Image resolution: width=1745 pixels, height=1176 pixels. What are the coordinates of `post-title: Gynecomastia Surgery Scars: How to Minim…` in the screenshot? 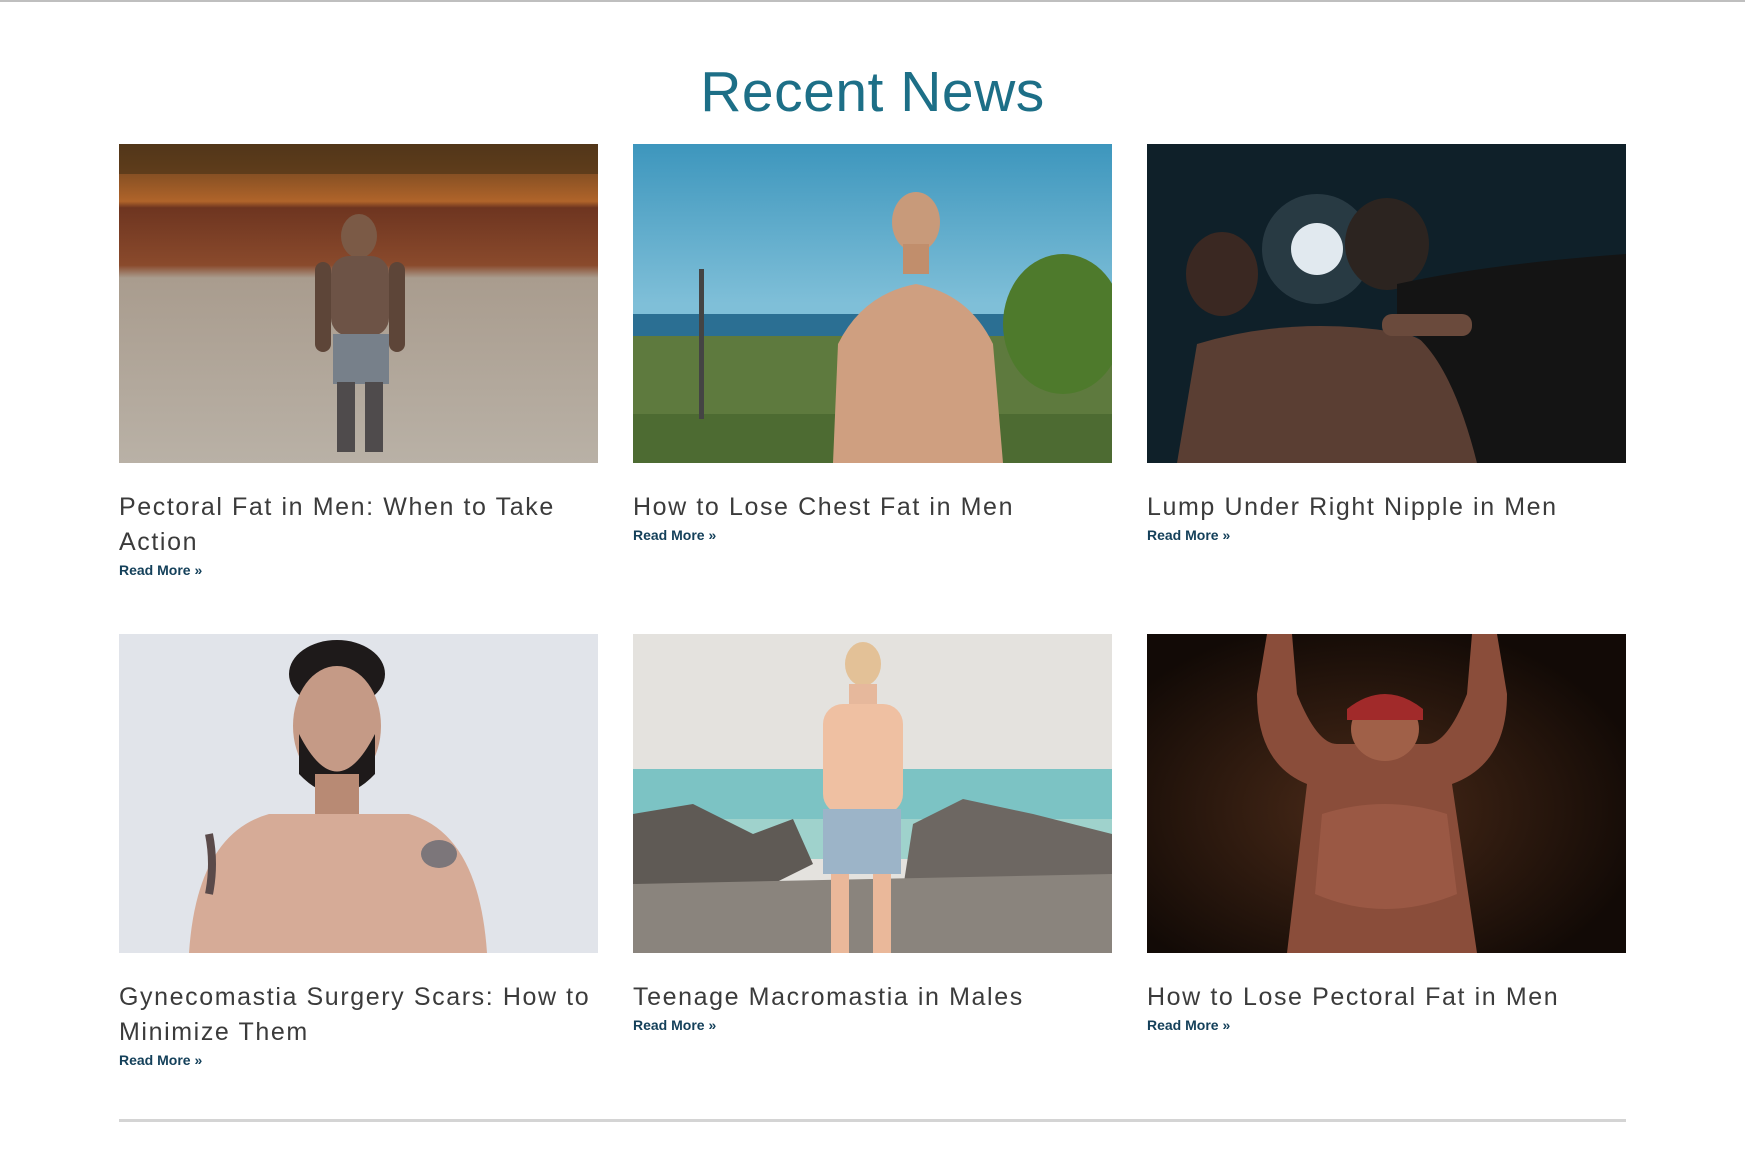 It's located at (358, 1015).